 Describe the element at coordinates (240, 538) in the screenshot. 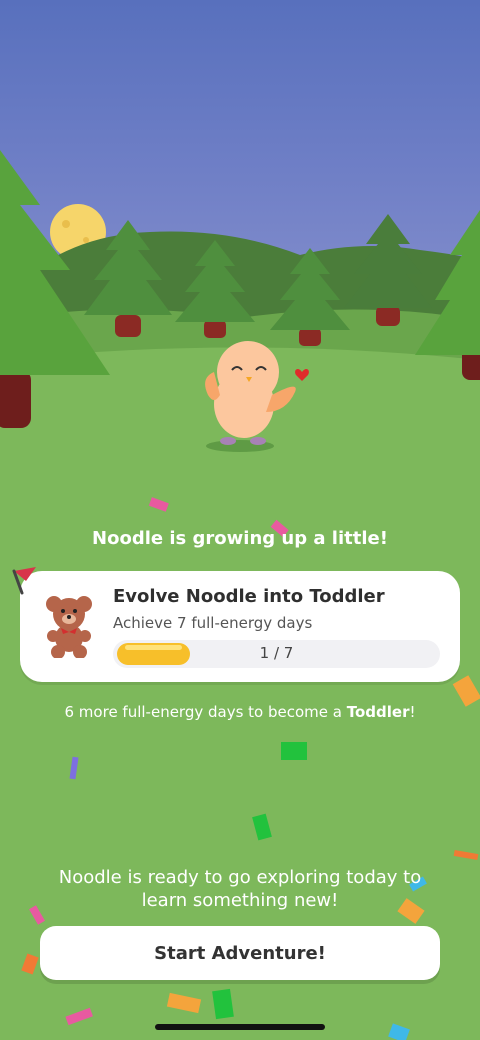

I see `growth-headline: Noodle is growing up a little!` at that location.